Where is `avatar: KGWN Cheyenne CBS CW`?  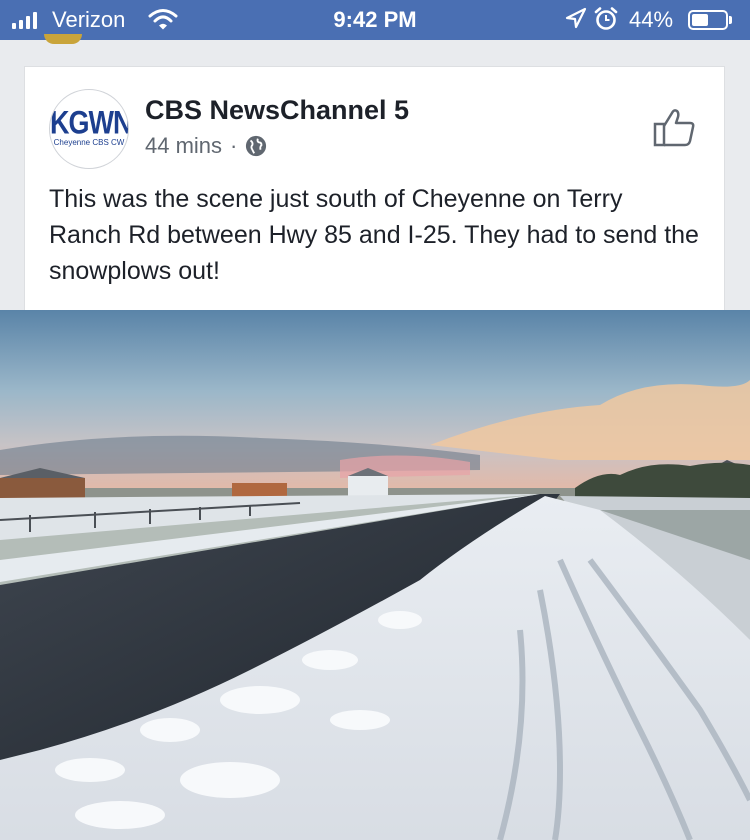
avatar: KGWN Cheyenne CBS CW is located at coordinates (89, 129).